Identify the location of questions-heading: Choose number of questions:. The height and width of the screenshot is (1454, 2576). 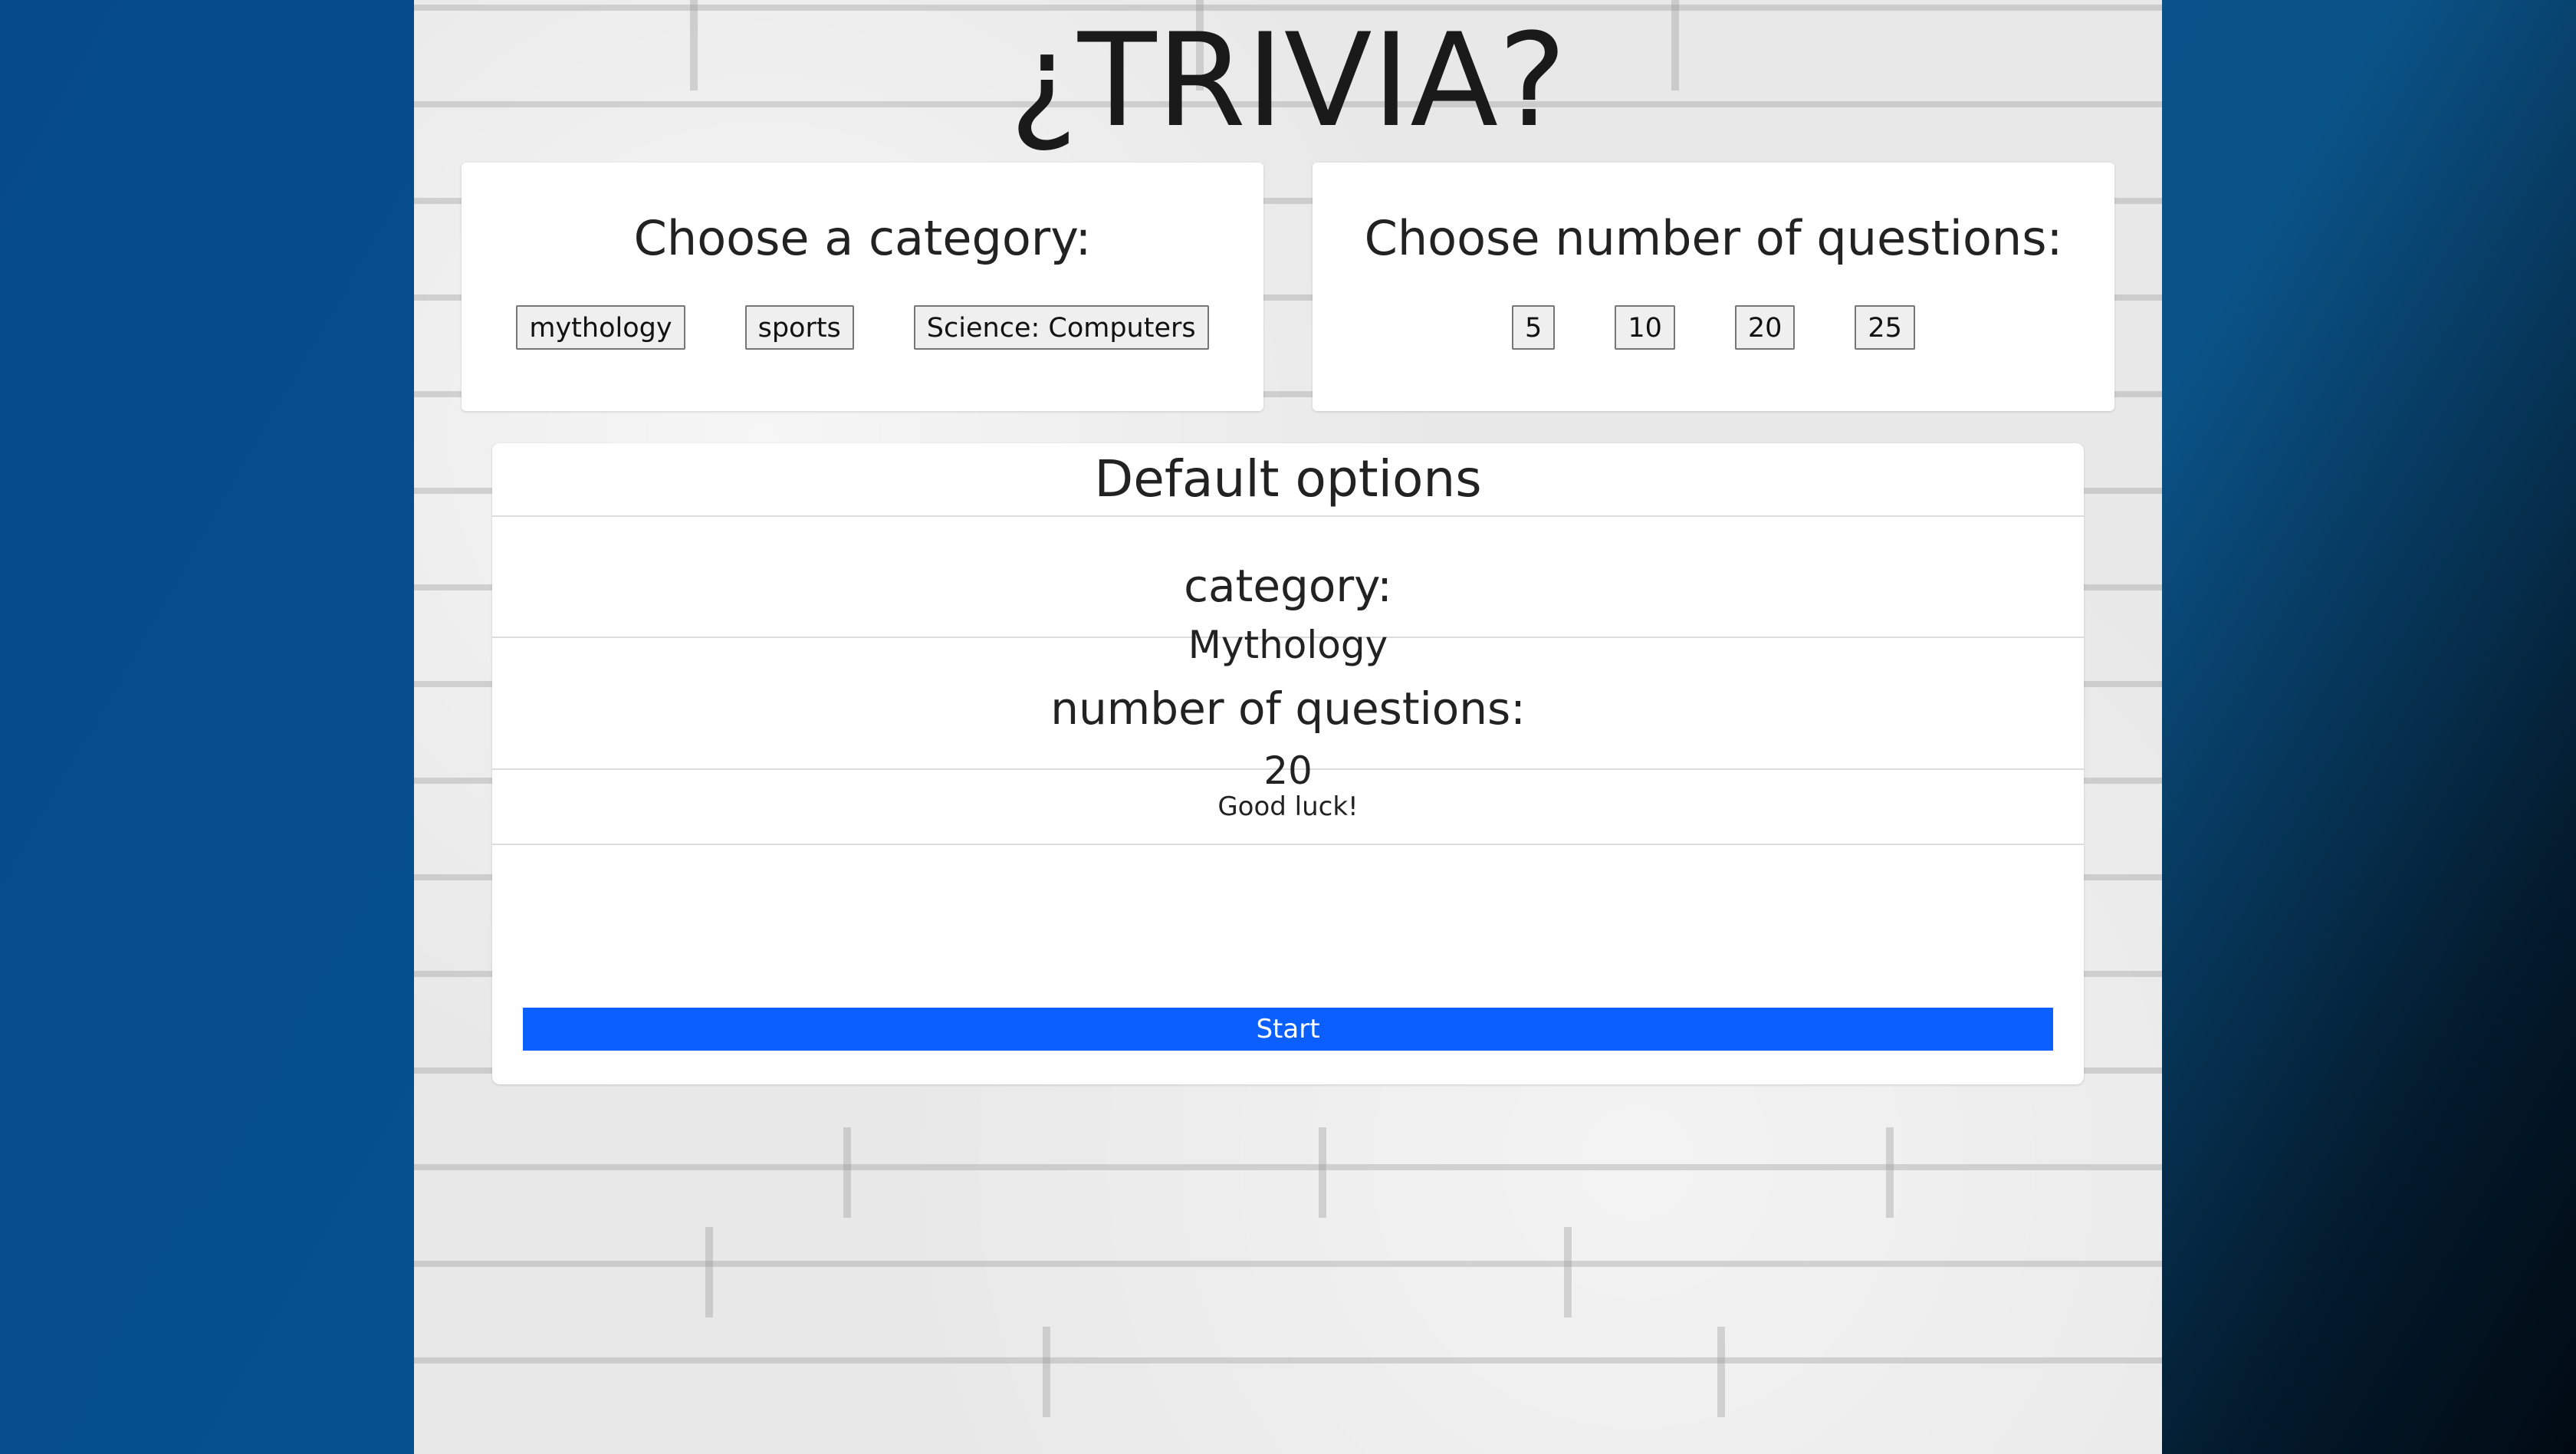
(1714, 238).